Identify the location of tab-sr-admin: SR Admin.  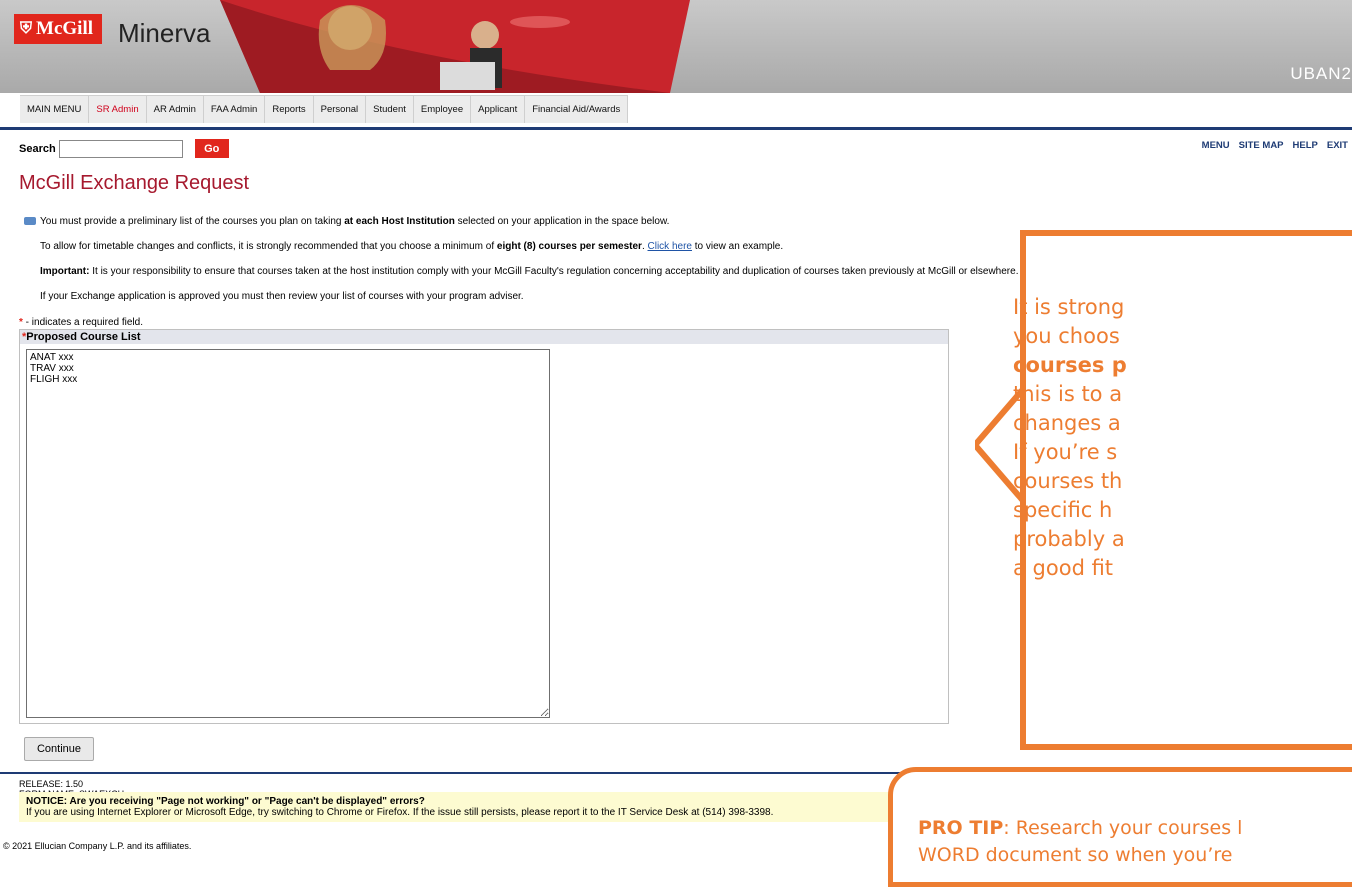
(118, 109).